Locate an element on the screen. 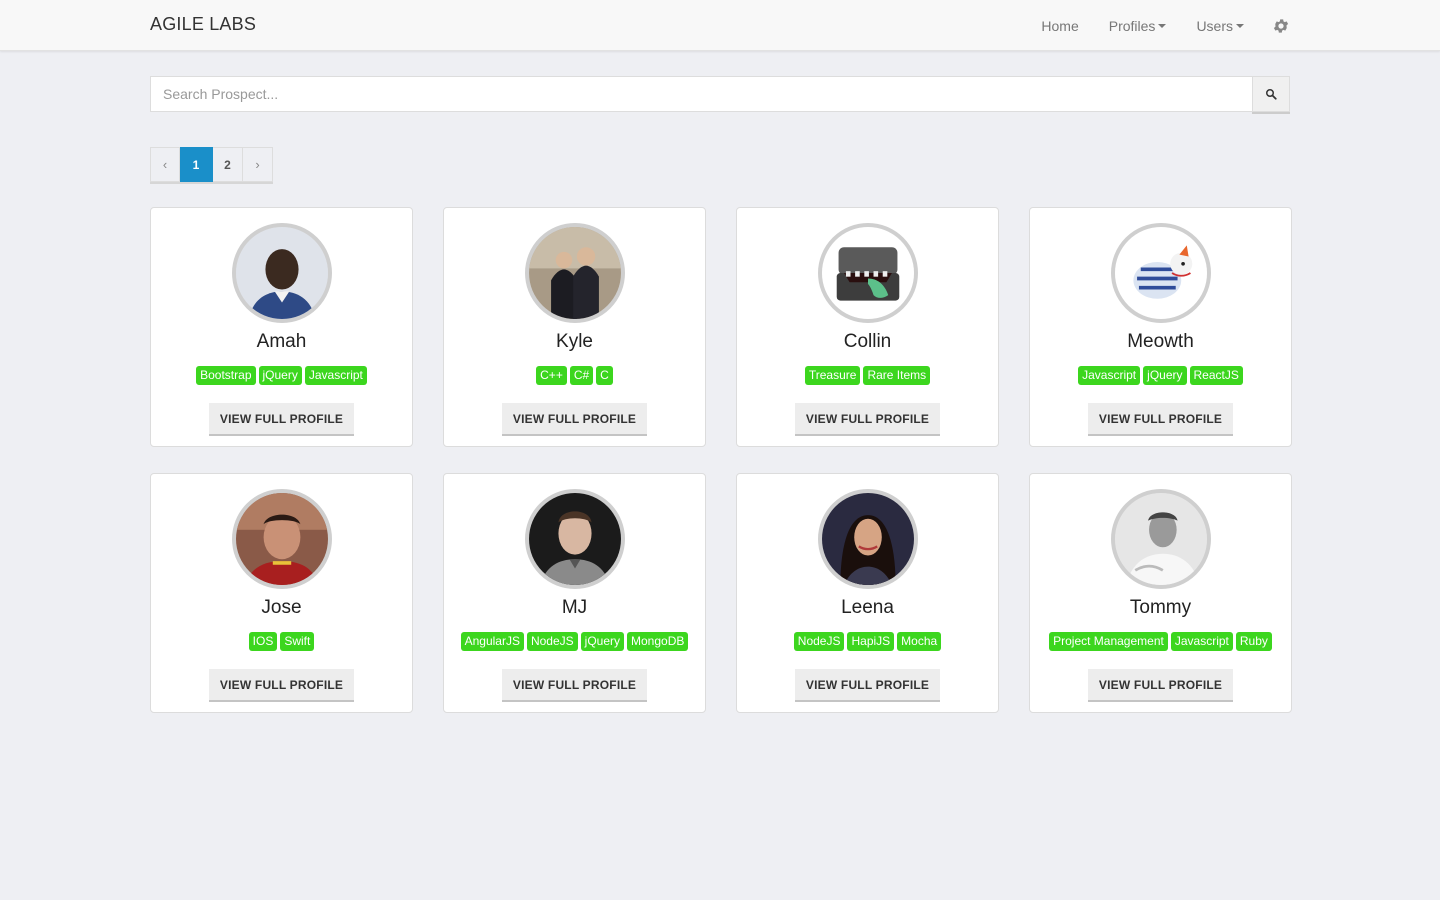 The height and width of the screenshot is (900, 1440). skill-tag: Mocha is located at coordinates (919, 641).